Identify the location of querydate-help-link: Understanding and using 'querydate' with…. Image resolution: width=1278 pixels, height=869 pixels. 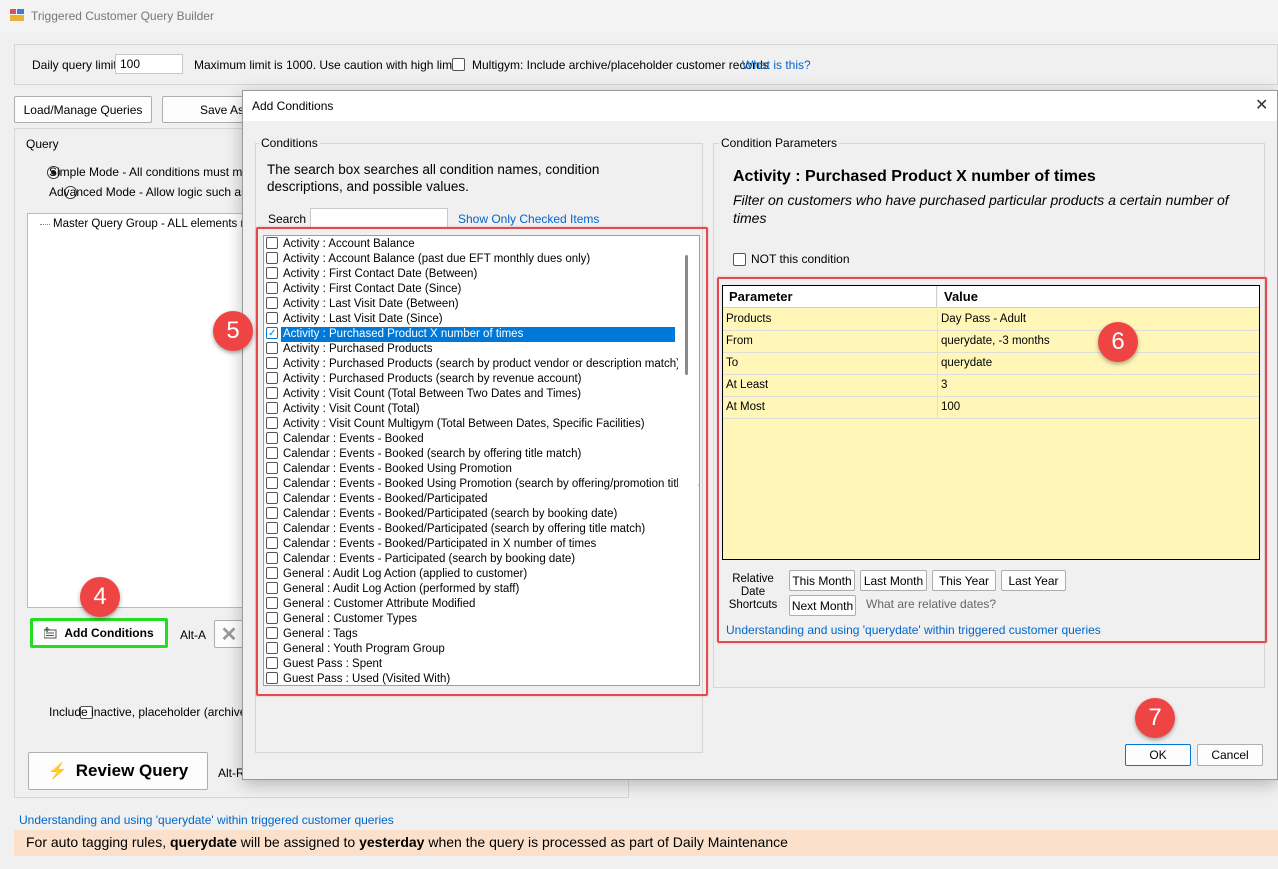
(206, 820).